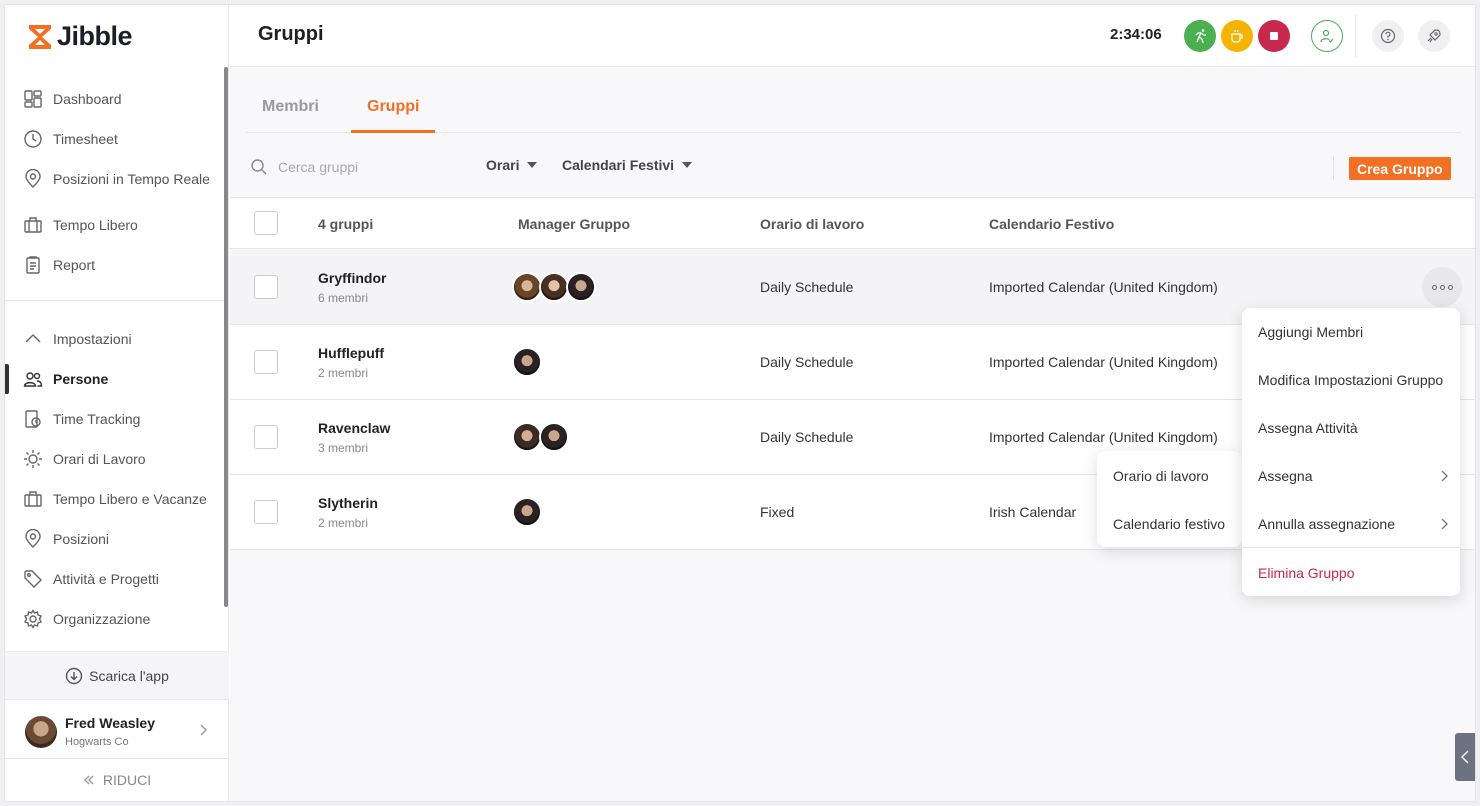 This screenshot has width=1480, height=806. Describe the element at coordinates (99, 459) in the screenshot. I see `sidebar-item-label: Orari di Lavoro` at that location.